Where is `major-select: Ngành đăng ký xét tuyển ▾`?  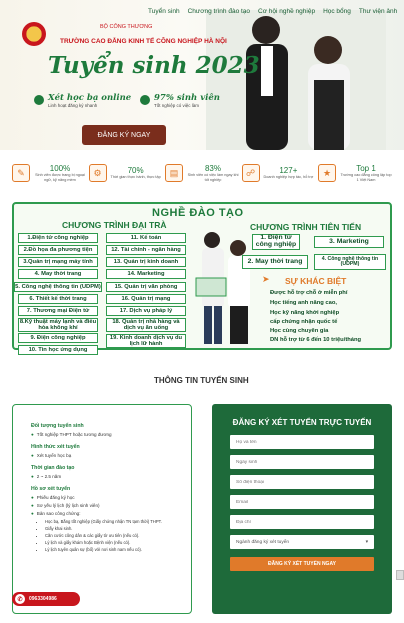 major-select: Ngành đăng ký xét tuyển ▾ is located at coordinates (302, 542).